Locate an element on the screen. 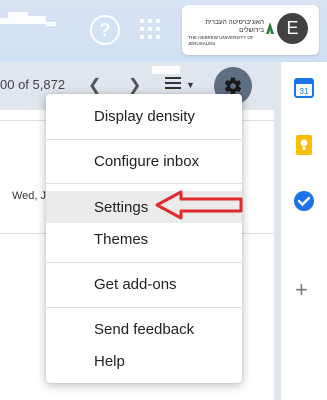  menu-item-display-density: Display density is located at coordinates (144, 116).